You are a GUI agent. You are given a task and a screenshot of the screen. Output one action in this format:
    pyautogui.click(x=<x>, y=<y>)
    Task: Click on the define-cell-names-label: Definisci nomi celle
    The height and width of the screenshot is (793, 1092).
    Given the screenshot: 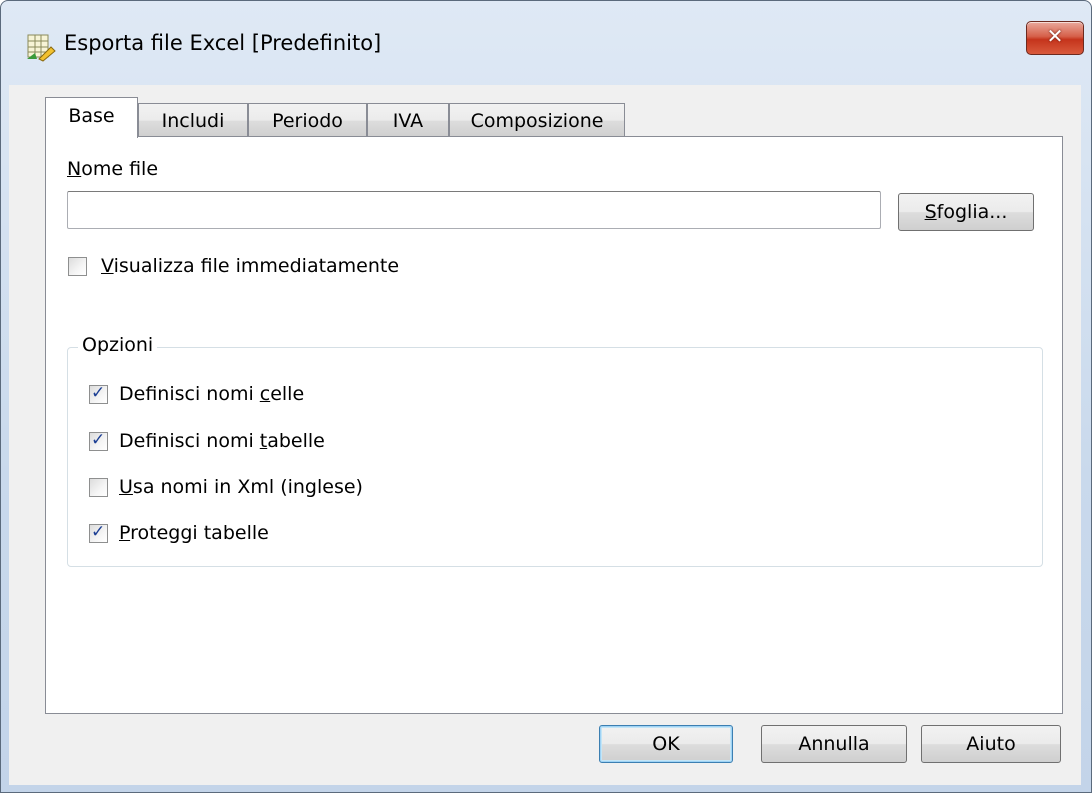 What is the action you would take?
    pyautogui.click(x=212, y=394)
    